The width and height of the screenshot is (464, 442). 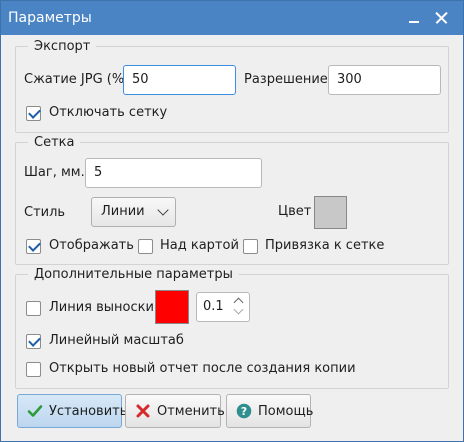 What do you see at coordinates (191, 411) in the screenshot?
I see `cancel-button-label: Отменить` at bounding box center [191, 411].